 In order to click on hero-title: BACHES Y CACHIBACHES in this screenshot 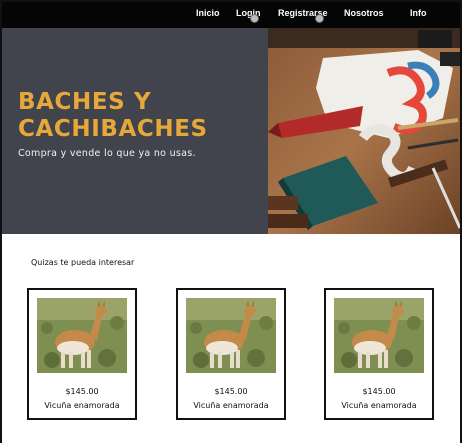, I will do `click(143, 116)`.